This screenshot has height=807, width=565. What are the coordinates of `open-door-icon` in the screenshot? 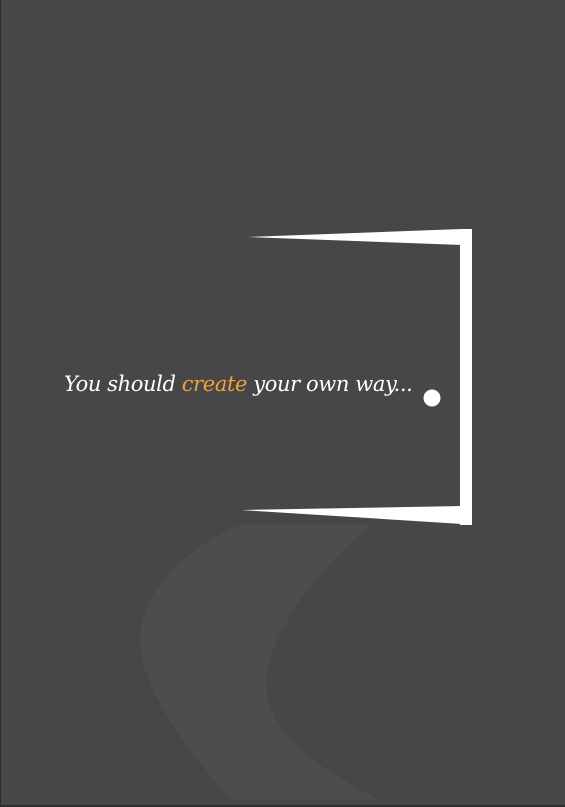 It's located at (356, 377).